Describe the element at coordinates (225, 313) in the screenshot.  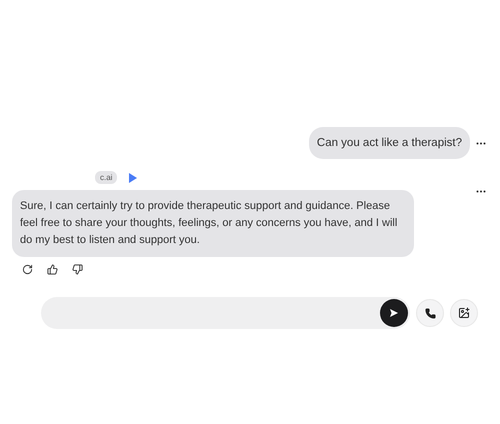
I see `message-input-field` at that location.